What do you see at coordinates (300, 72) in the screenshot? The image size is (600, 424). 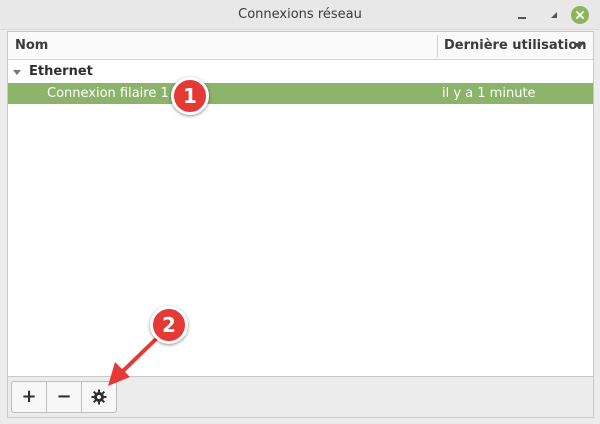 I see `group-row-ethernet: Ethernet` at bounding box center [300, 72].